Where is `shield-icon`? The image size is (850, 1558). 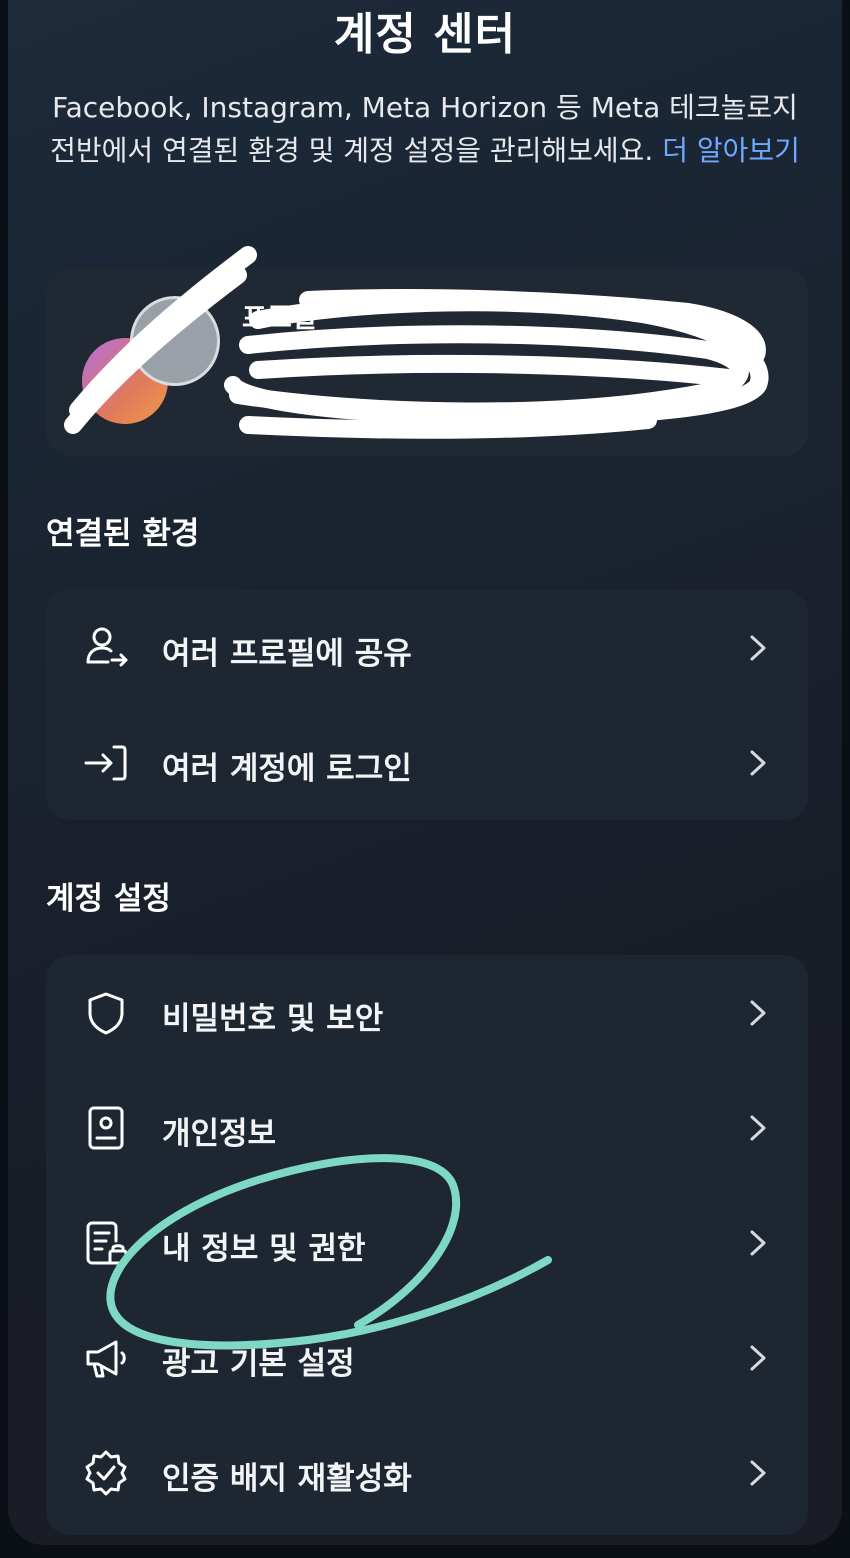
shield-icon is located at coordinates (106, 1013).